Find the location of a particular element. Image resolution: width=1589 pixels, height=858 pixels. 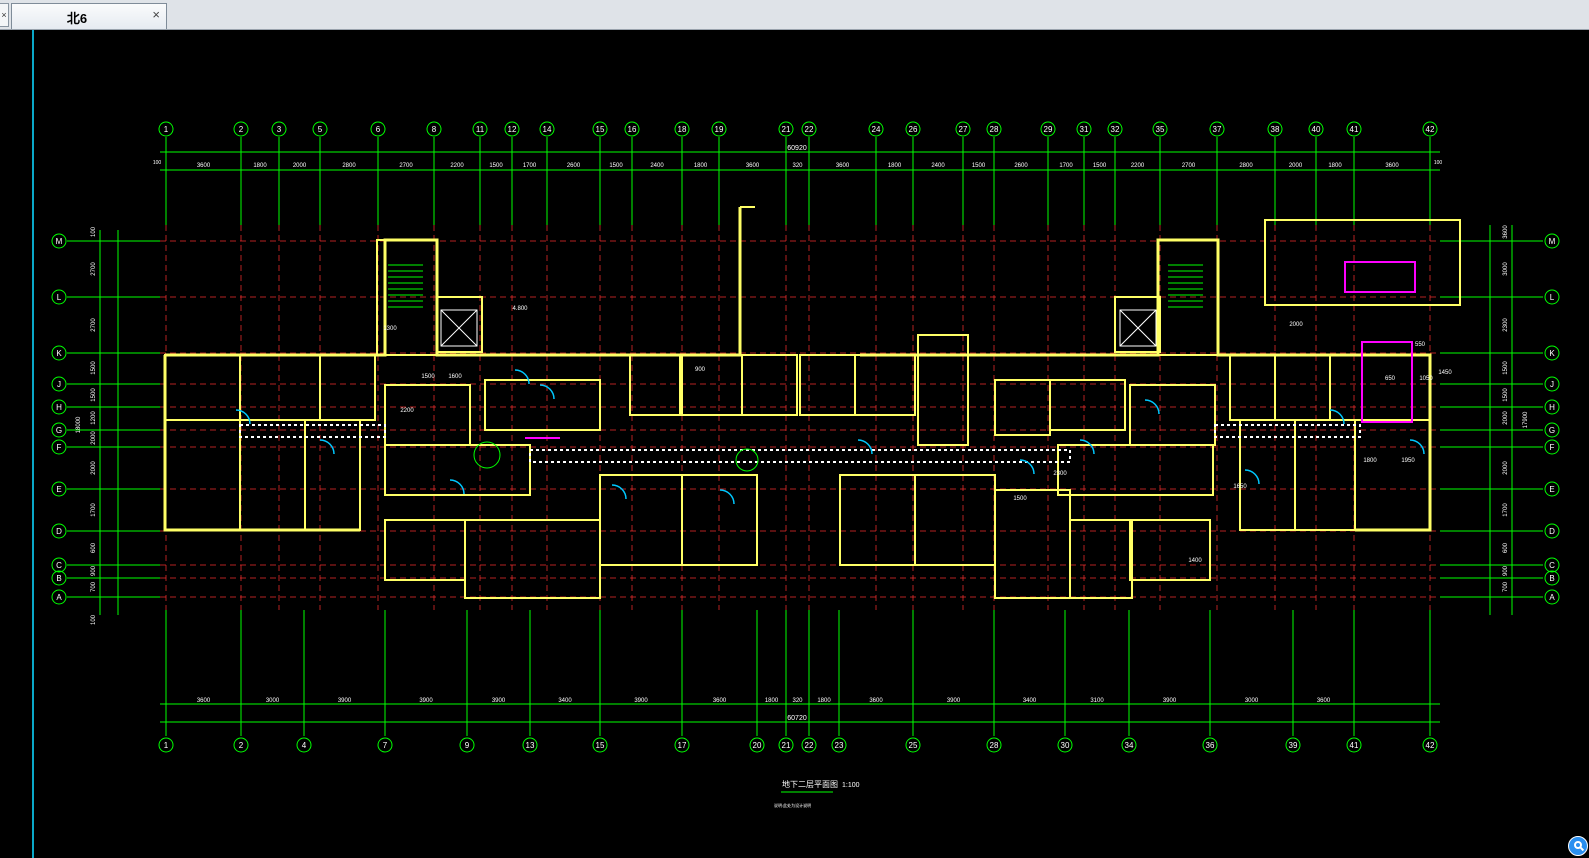

axis-bubble-top-15-label: 15 is located at coordinates (600, 129).